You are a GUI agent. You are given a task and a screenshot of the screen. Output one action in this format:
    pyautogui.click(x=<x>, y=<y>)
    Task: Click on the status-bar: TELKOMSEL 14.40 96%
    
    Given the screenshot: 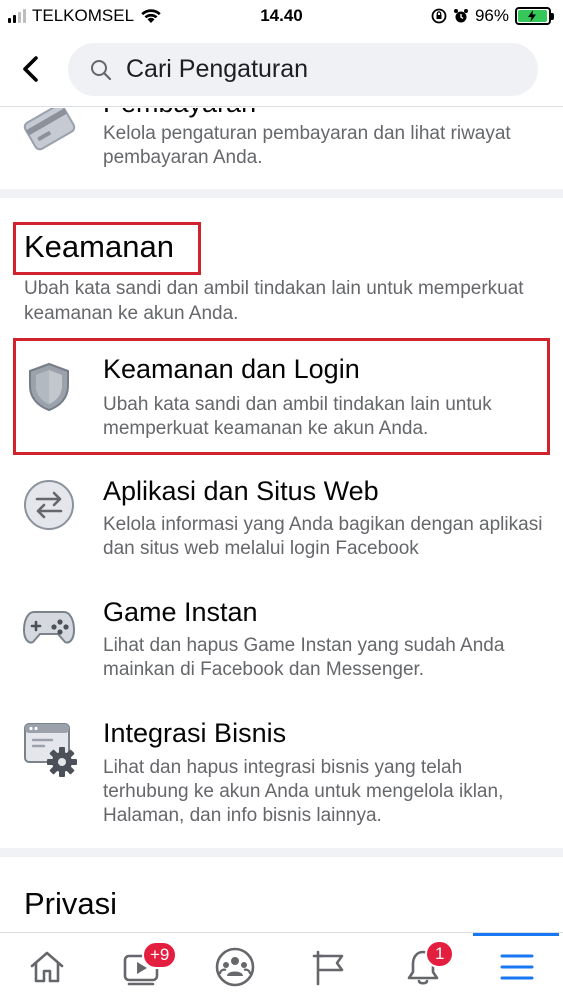 What is the action you would take?
    pyautogui.click(x=281, y=17)
    